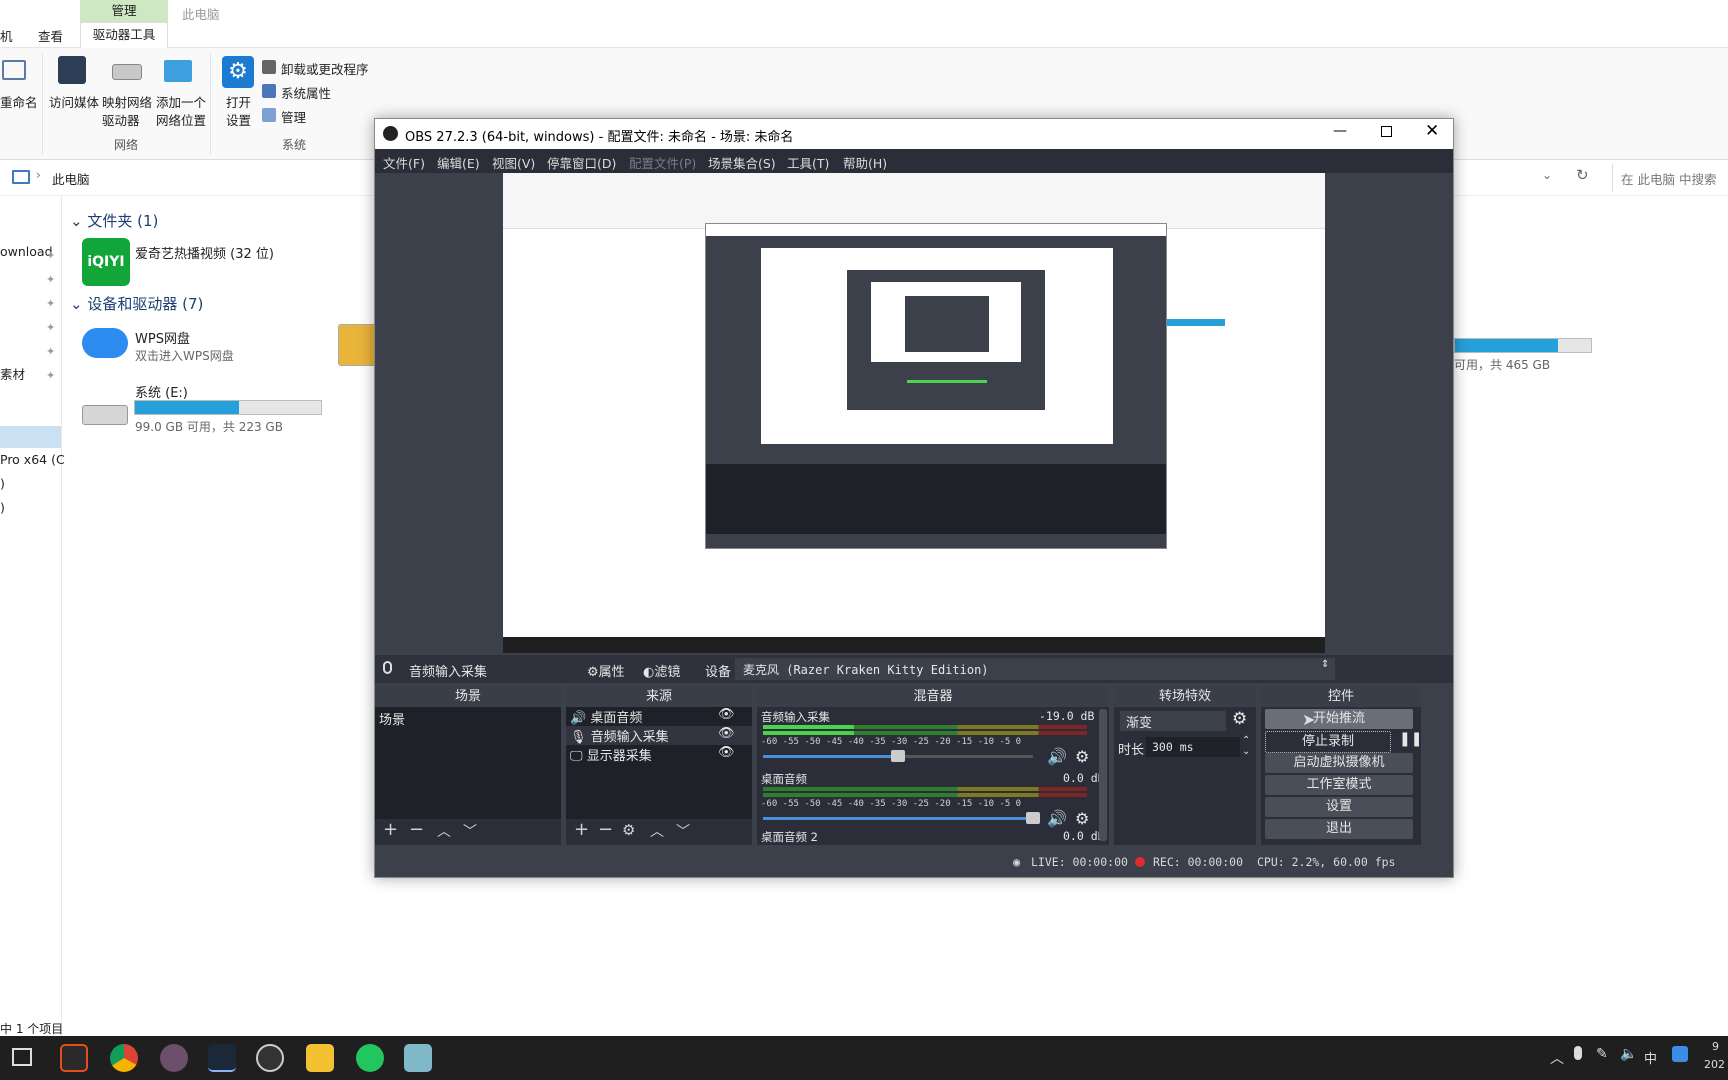 The height and width of the screenshot is (1080, 1728). What do you see at coordinates (1035, 669) in the screenshot?
I see `device-select: 麦克风 (Razer Kraken Kitty Edition)` at bounding box center [1035, 669].